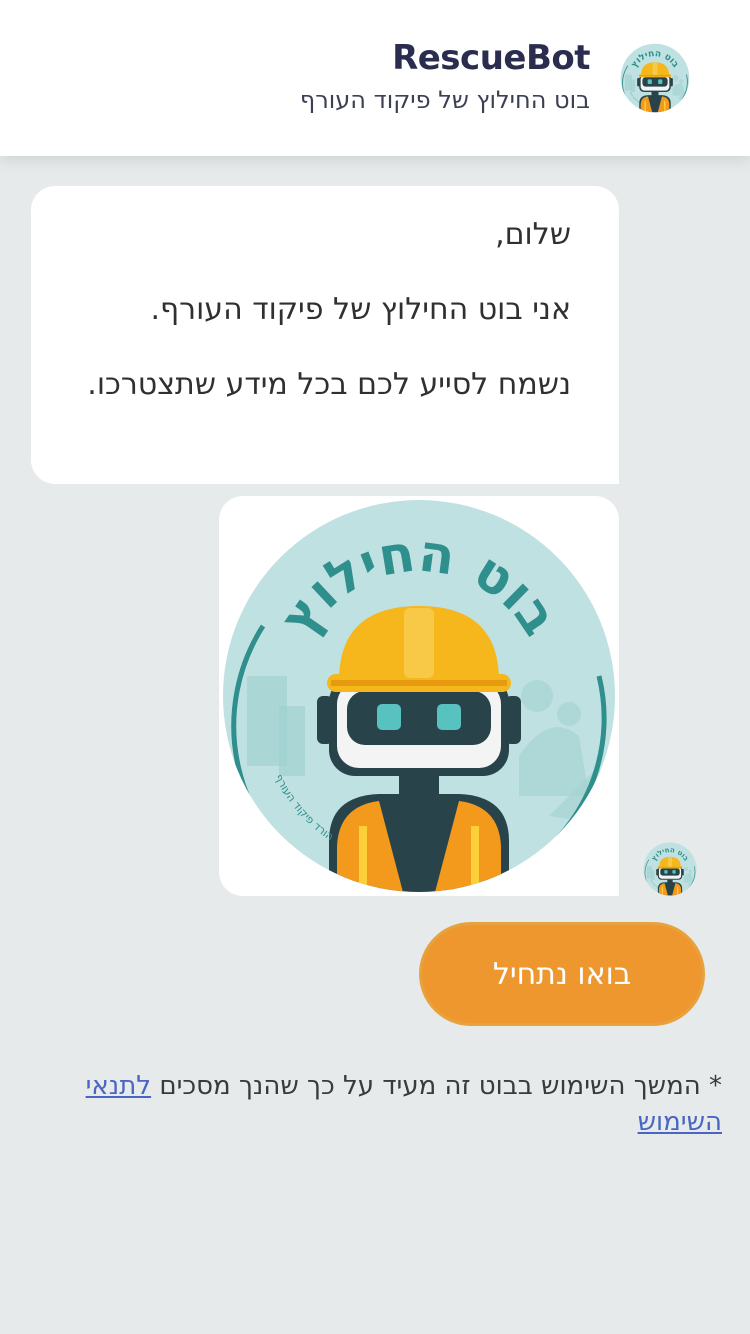 This screenshot has width=750, height=1334. I want to click on bot-message-avatar, so click(670, 869).